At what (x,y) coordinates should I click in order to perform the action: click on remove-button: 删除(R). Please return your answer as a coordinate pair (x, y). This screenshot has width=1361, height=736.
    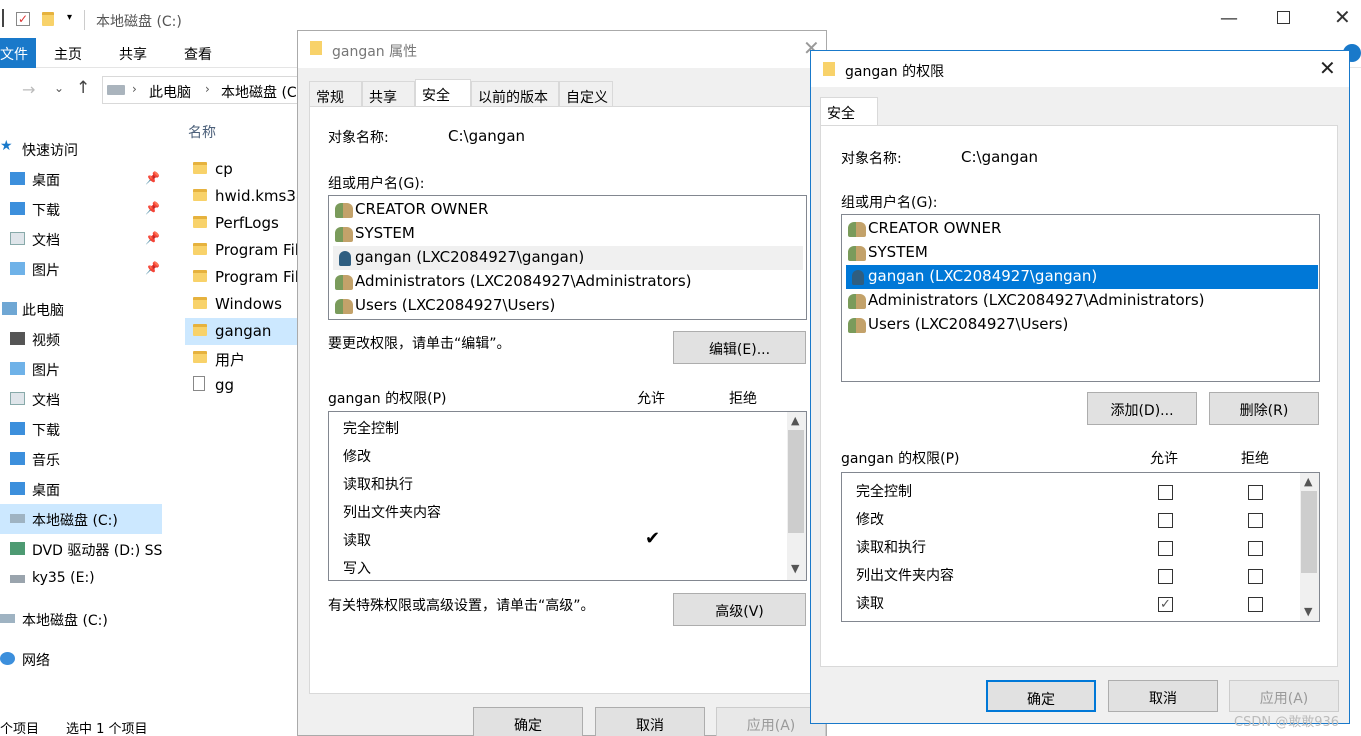
    Looking at the image, I should click on (1264, 408).